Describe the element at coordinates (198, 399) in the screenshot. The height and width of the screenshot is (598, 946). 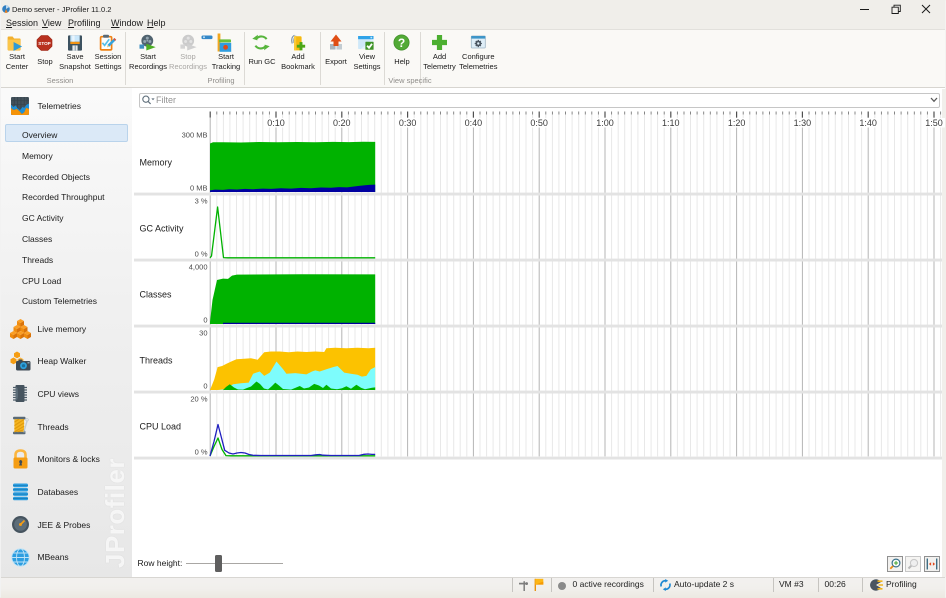
I see `svg-text: 20 %` at that location.